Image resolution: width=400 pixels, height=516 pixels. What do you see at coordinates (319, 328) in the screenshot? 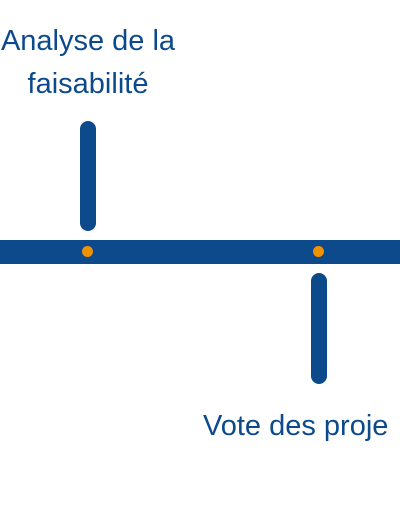
I see `milestone-connector-vote` at bounding box center [319, 328].